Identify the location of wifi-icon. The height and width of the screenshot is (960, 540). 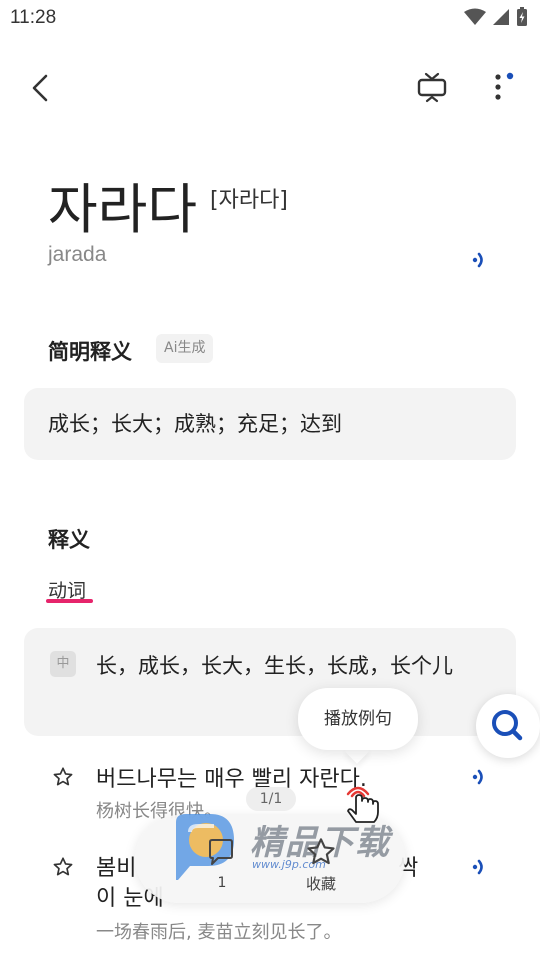
(475, 16).